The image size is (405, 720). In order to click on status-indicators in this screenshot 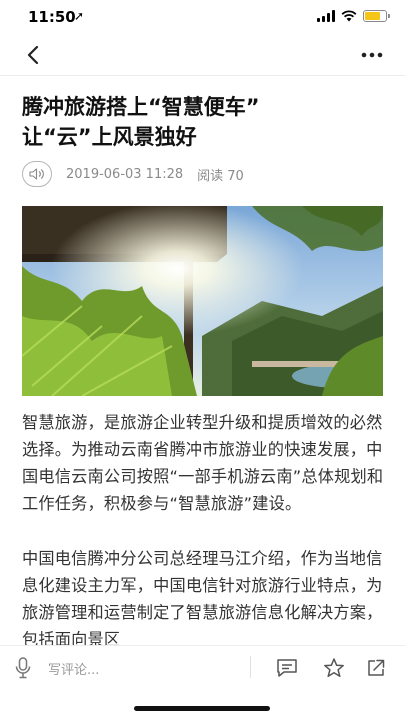, I will do `click(353, 16)`.